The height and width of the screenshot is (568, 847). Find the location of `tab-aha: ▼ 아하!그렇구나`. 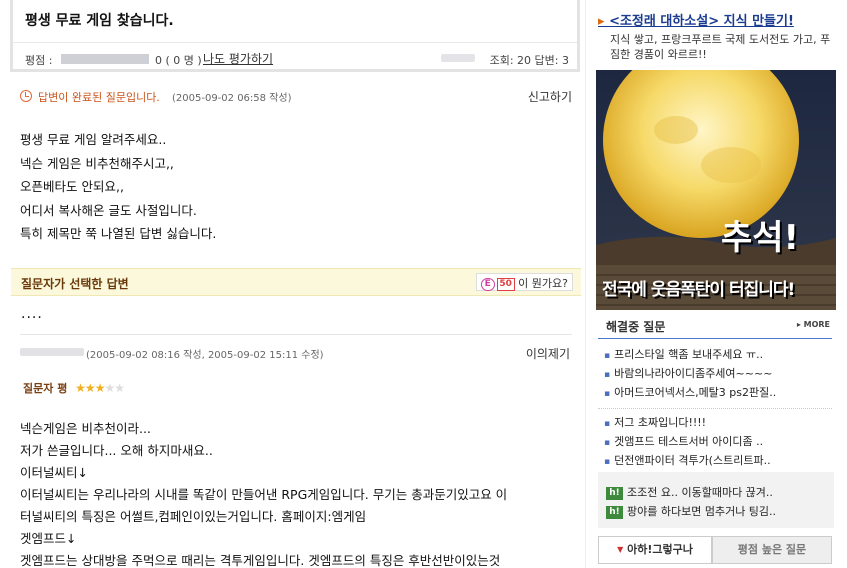

tab-aha: ▼ 아하!그렇구나 is located at coordinates (655, 550).